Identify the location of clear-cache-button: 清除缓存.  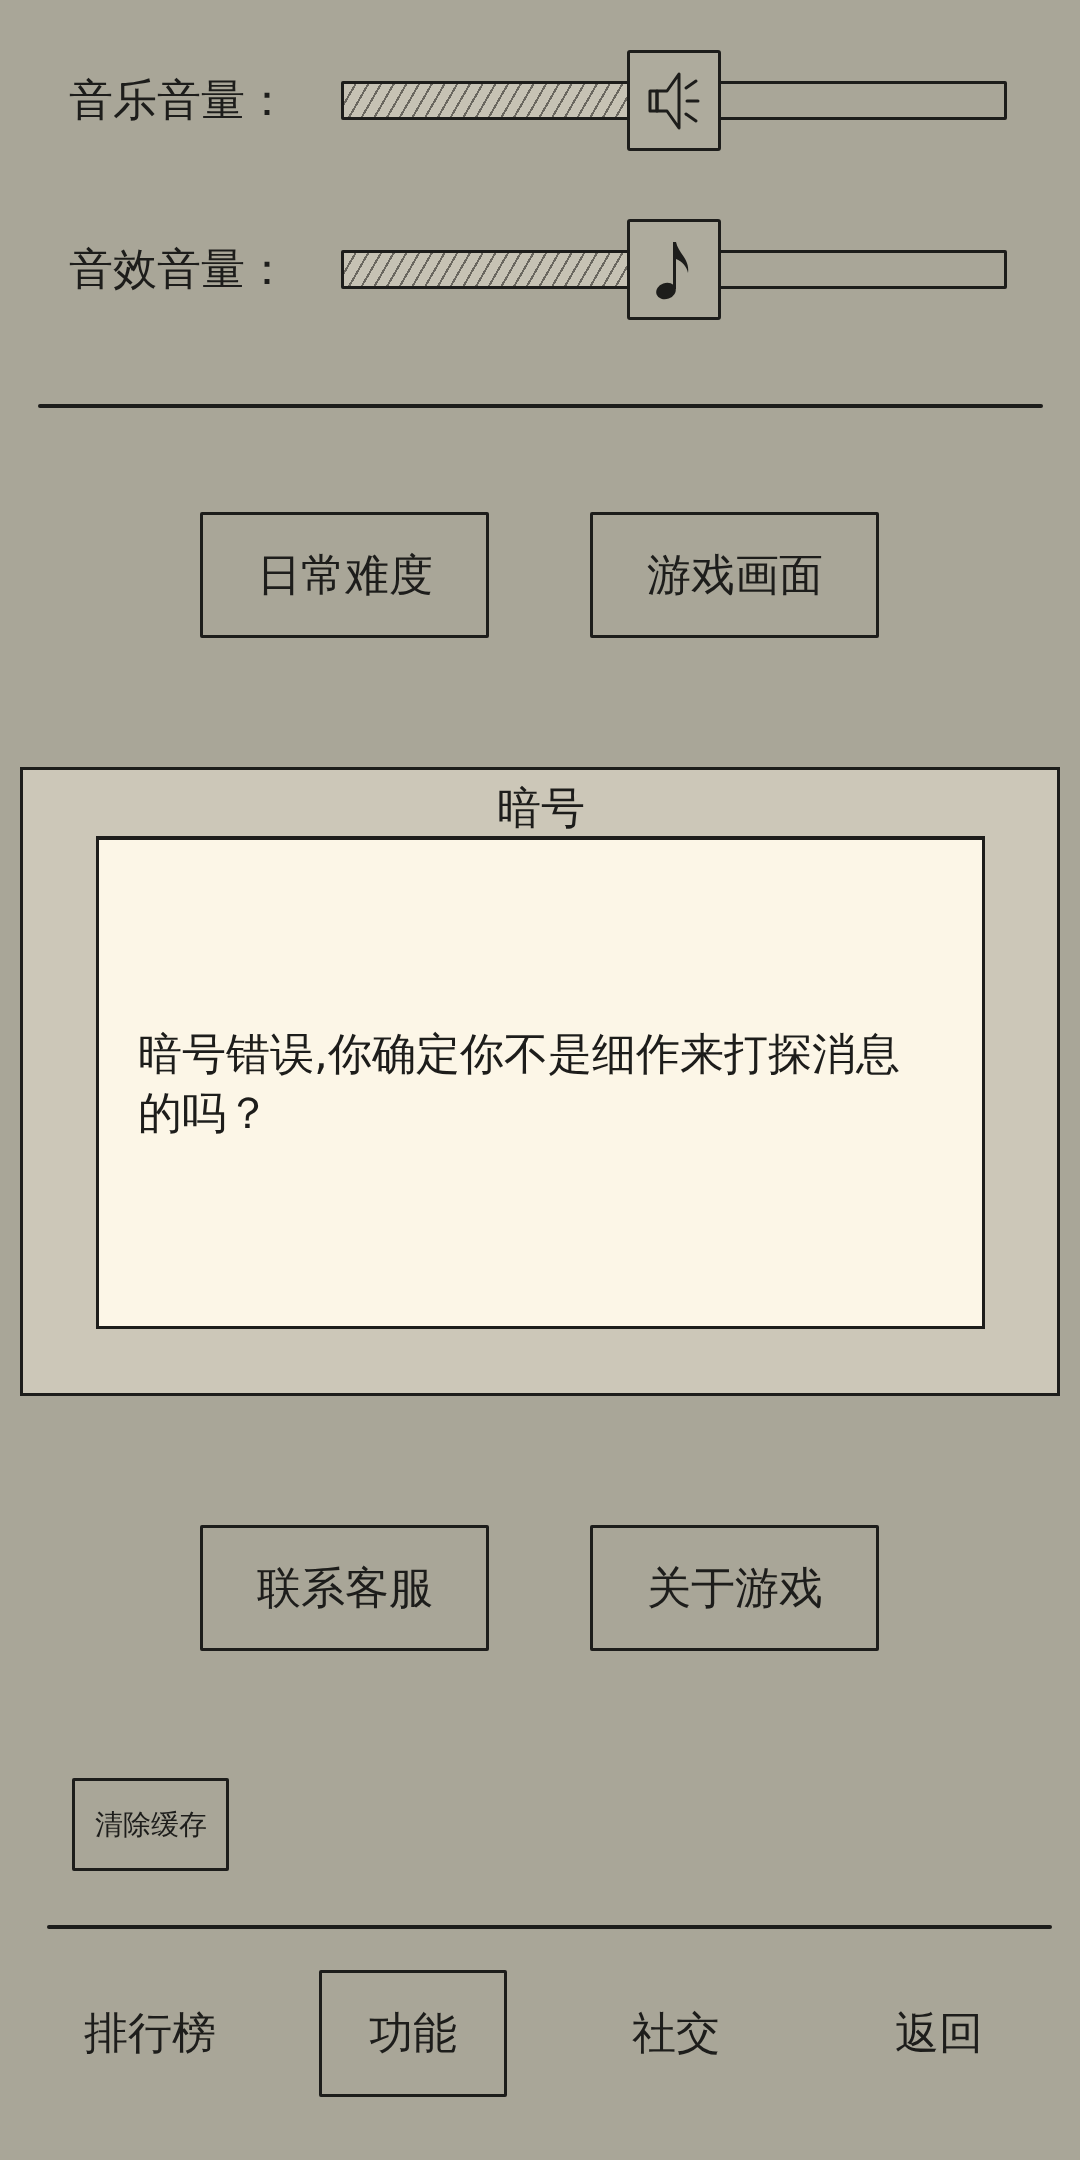
(150, 1824).